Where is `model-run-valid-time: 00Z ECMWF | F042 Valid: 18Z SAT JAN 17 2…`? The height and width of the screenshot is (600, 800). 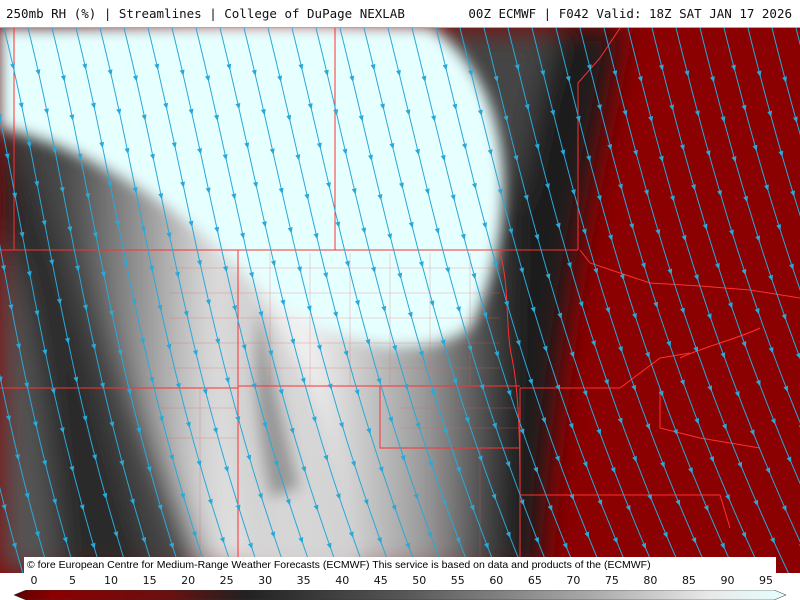
model-run-valid-time: 00Z ECMWF | F042 Valid: 18Z SAT JAN 17 2… is located at coordinates (630, 13).